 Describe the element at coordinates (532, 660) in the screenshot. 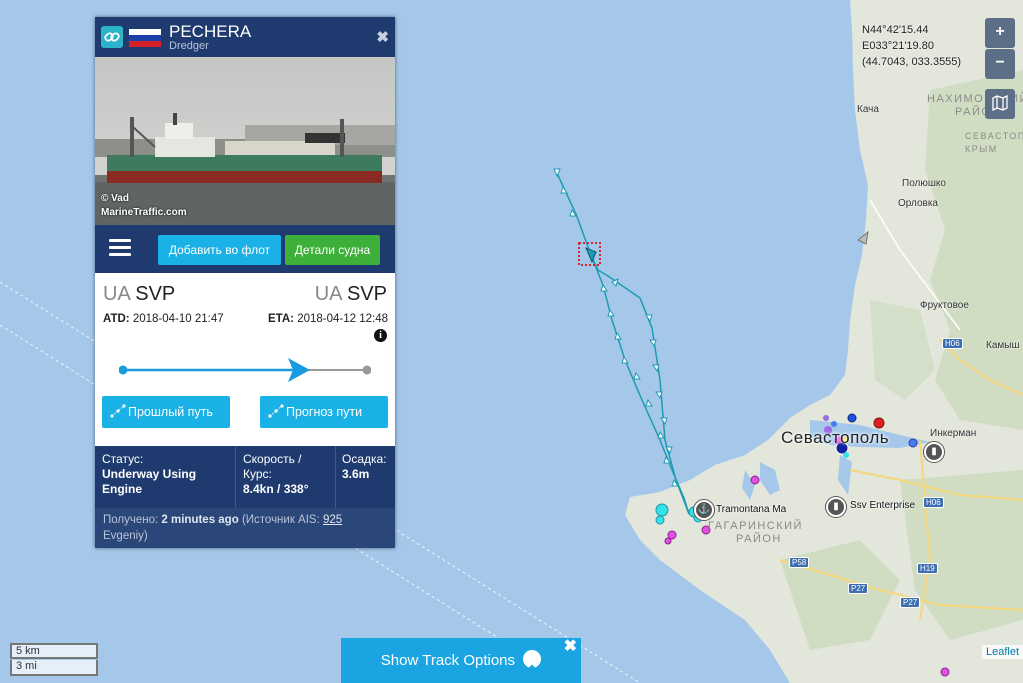

I see `chevron-up-icon` at that location.